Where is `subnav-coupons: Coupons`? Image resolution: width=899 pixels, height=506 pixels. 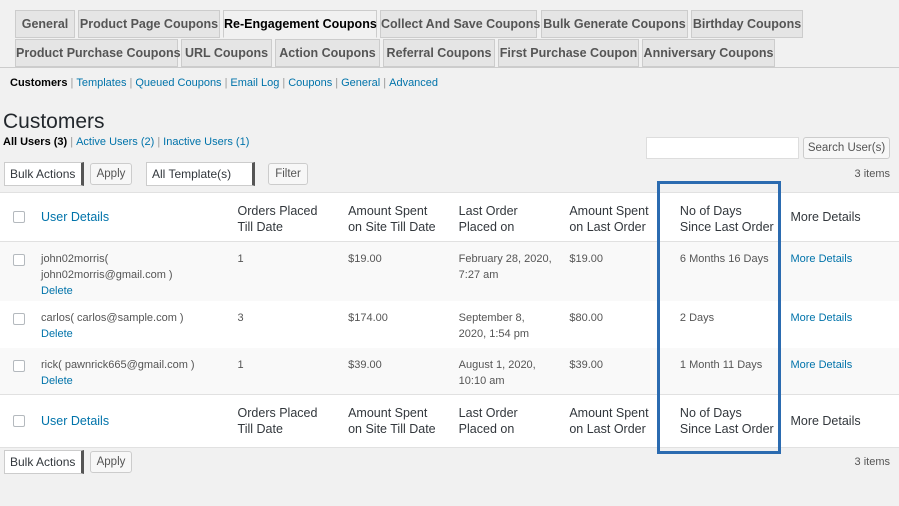
subnav-coupons: Coupons is located at coordinates (310, 83).